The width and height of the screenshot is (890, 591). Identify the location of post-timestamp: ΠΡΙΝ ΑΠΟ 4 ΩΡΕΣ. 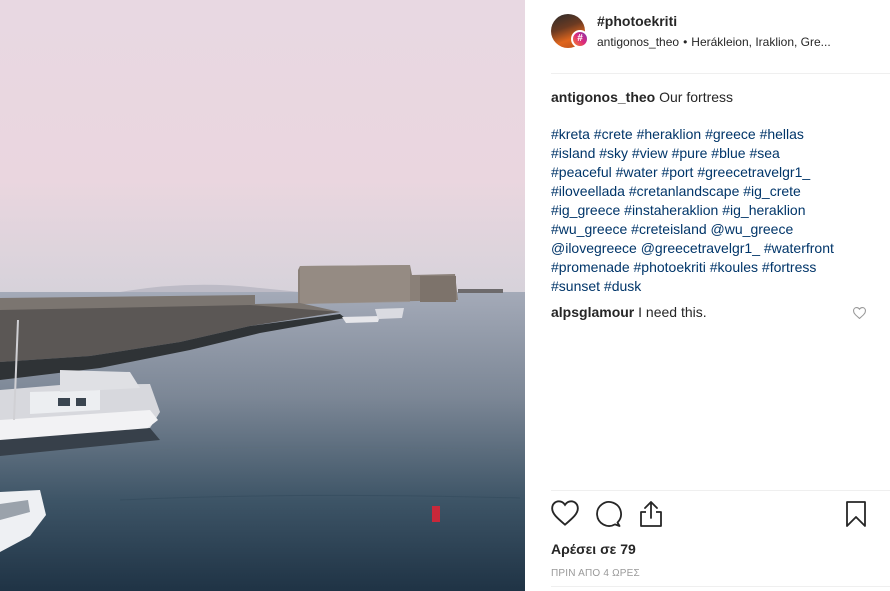
(595, 573).